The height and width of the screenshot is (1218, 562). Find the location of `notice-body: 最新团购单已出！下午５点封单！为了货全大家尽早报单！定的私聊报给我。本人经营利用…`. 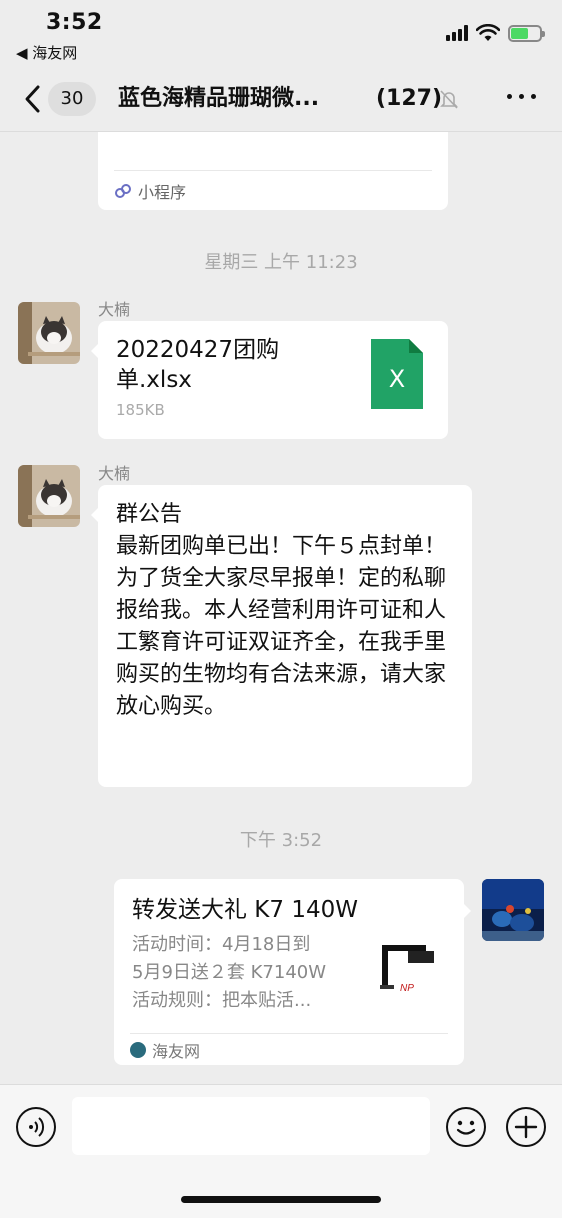

notice-body: 最新团购单已出！下午５点封单！为了货全大家尽早报单！定的私聊报给我。本人经营利用… is located at coordinates (281, 626).